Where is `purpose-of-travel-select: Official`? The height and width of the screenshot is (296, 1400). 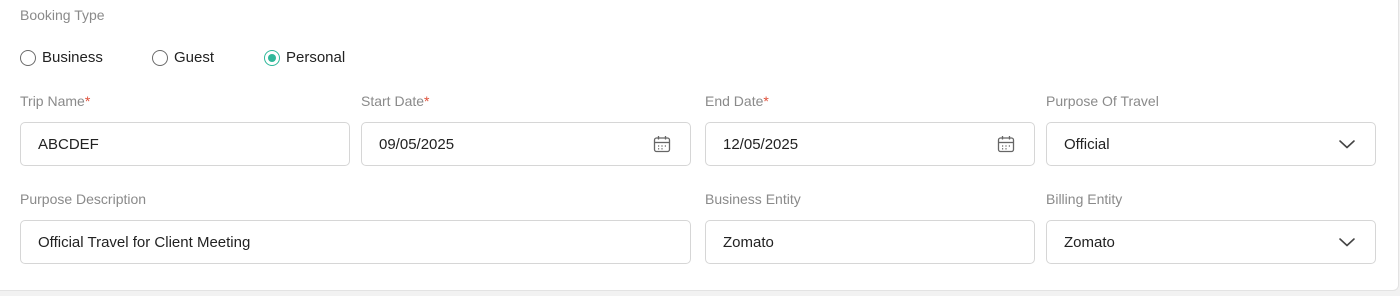 purpose-of-travel-select: Official is located at coordinates (1211, 144).